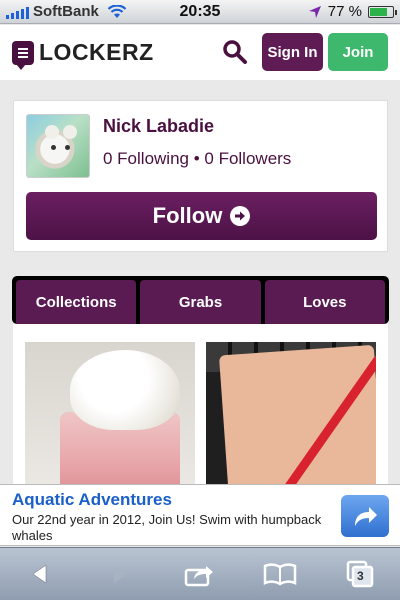  What do you see at coordinates (344, 11) in the screenshot?
I see `battery-percent: 77 %` at bounding box center [344, 11].